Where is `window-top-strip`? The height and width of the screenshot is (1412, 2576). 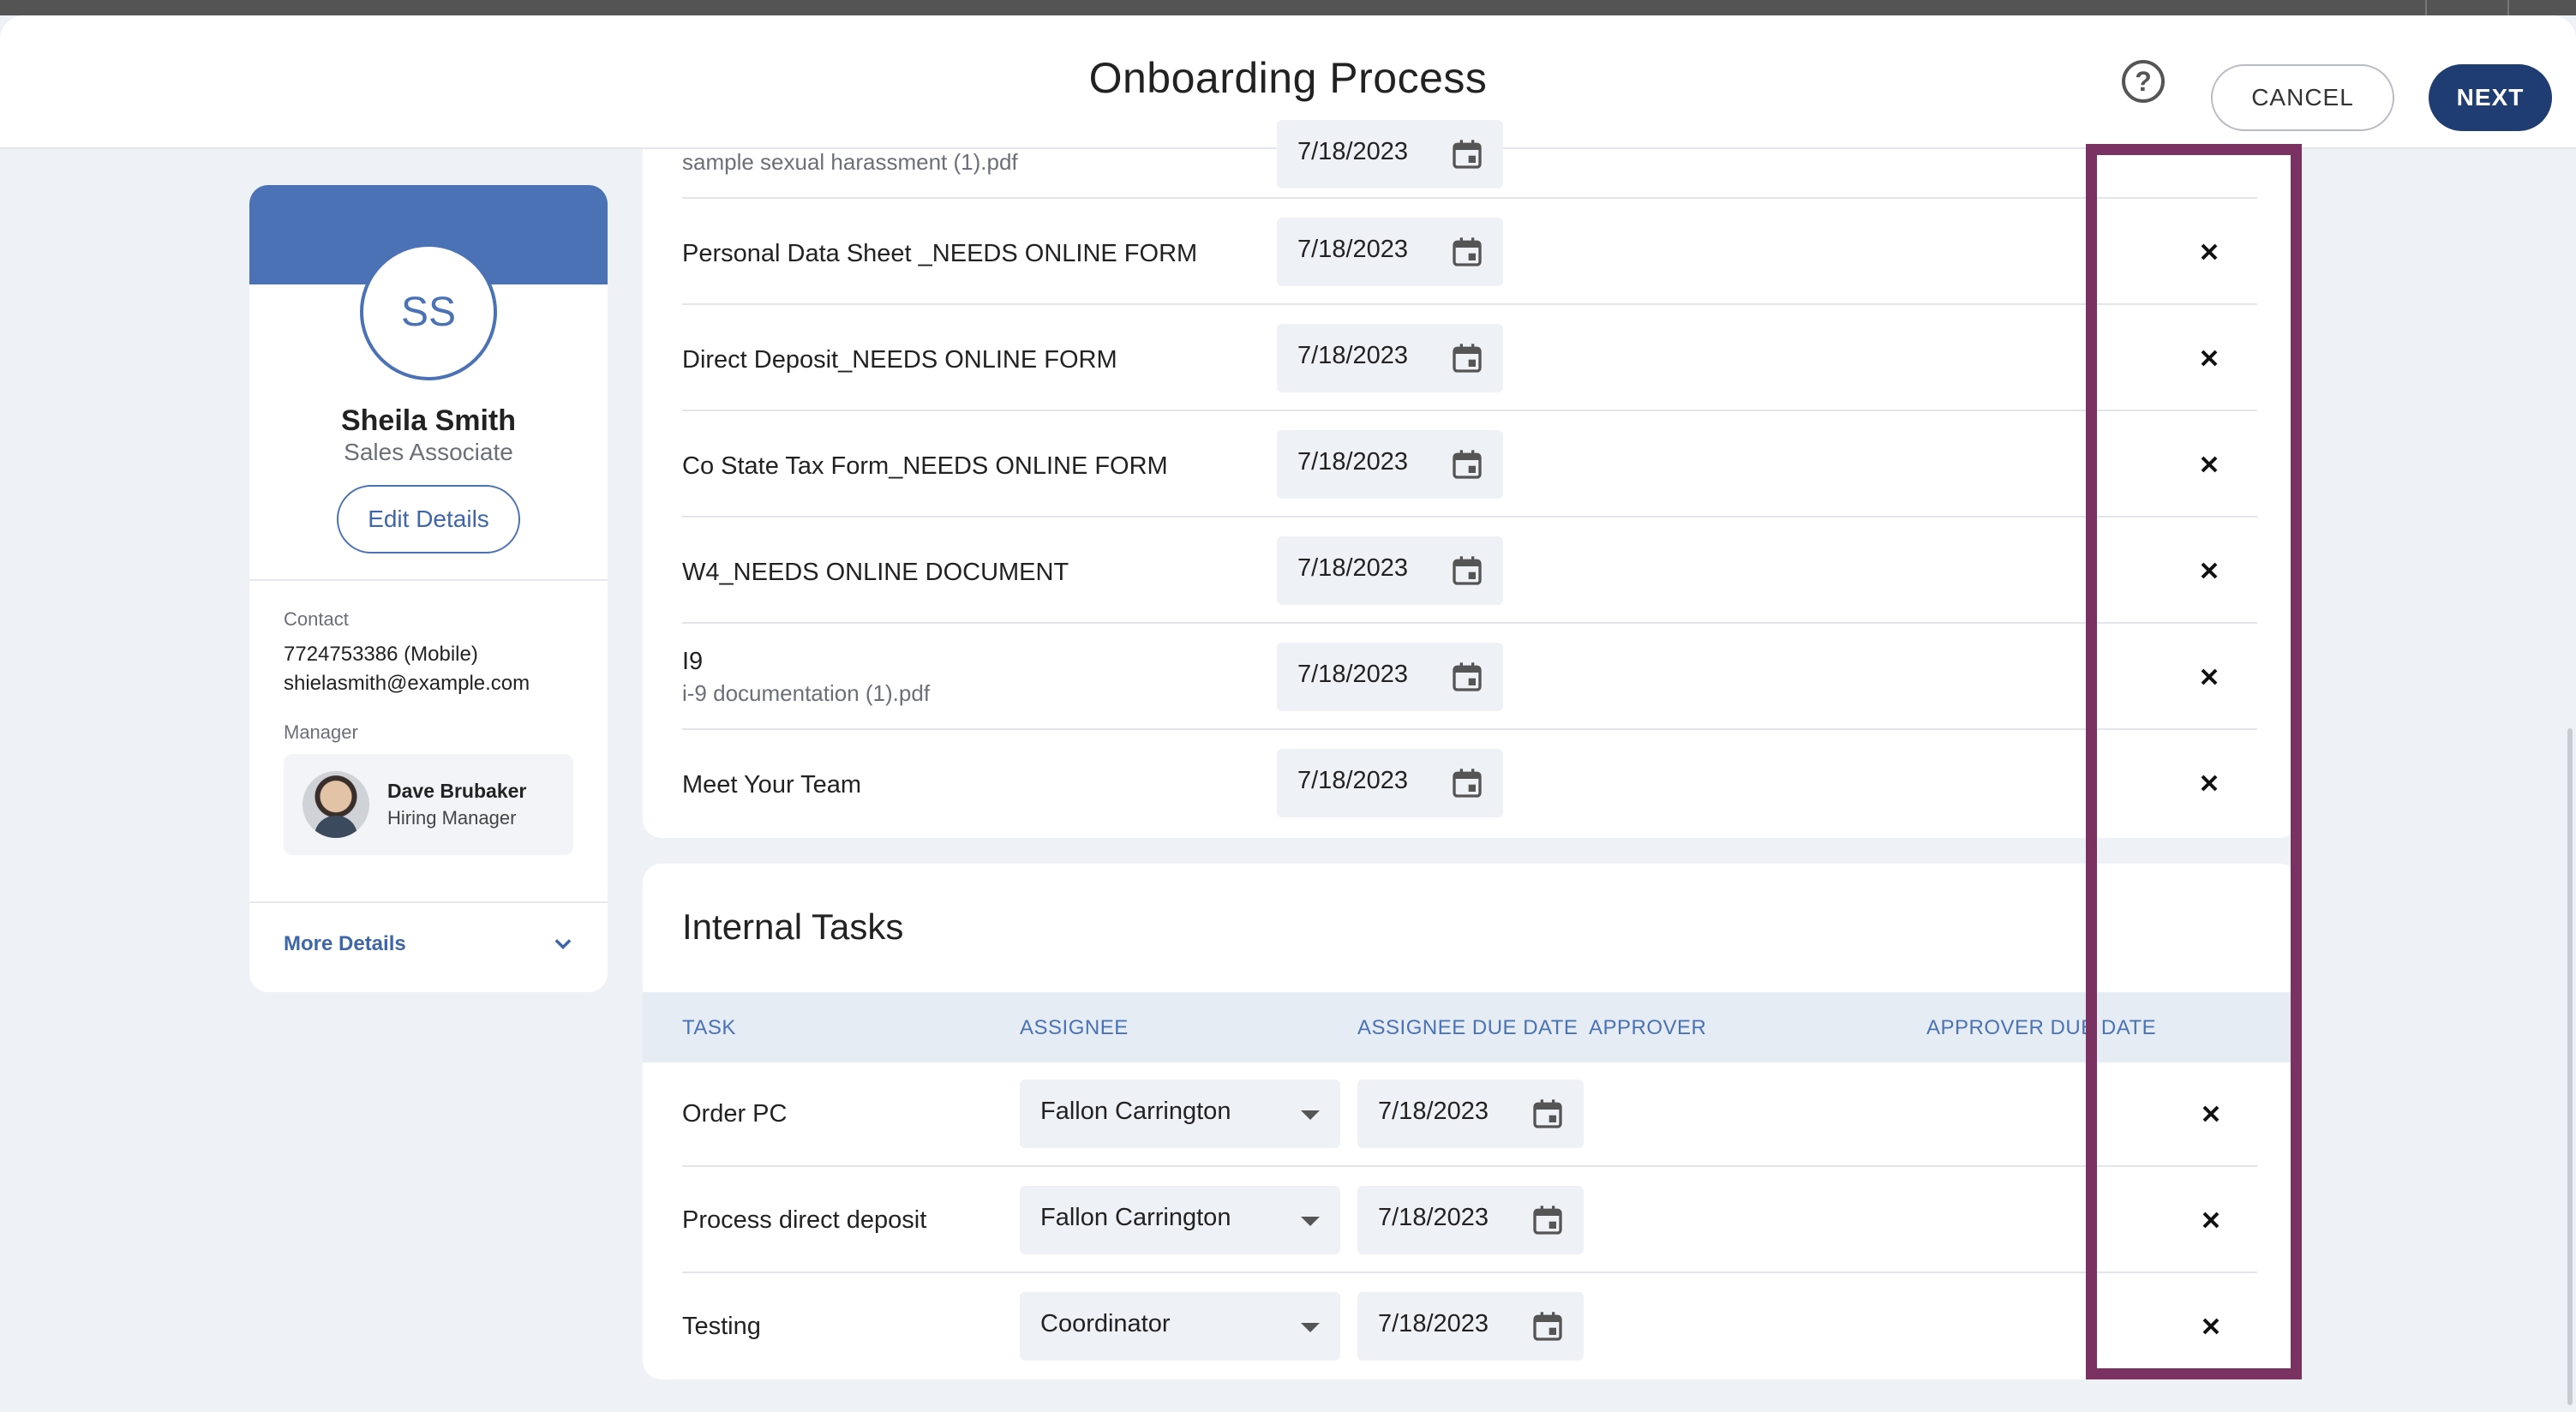 window-top-strip is located at coordinates (1288, 7).